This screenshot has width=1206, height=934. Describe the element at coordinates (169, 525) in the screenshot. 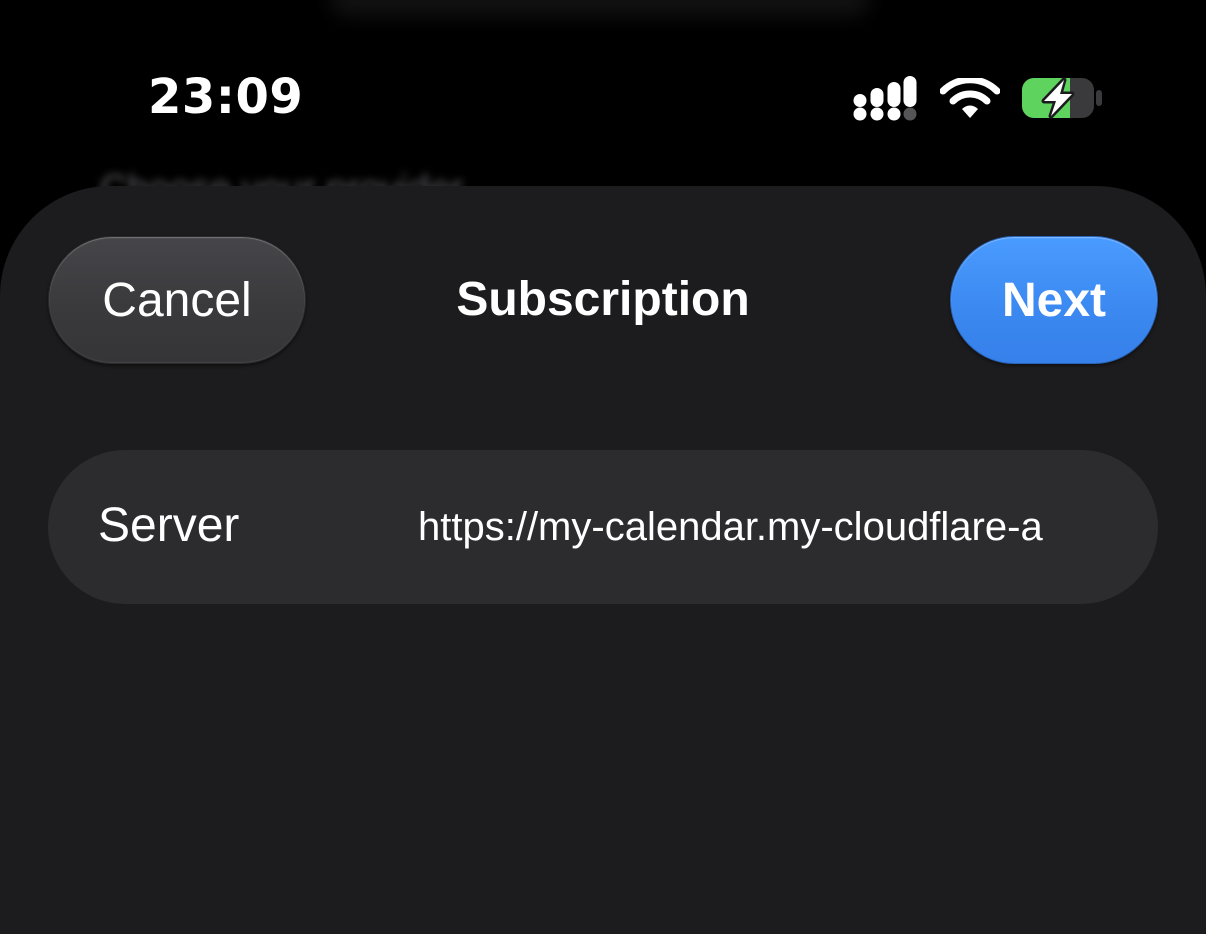

I see `server-label: Server` at that location.